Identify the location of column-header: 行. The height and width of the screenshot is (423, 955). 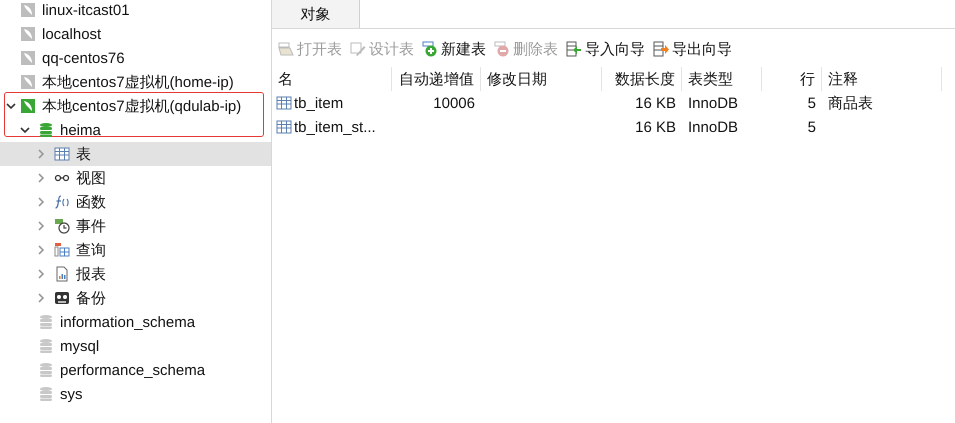
(792, 79).